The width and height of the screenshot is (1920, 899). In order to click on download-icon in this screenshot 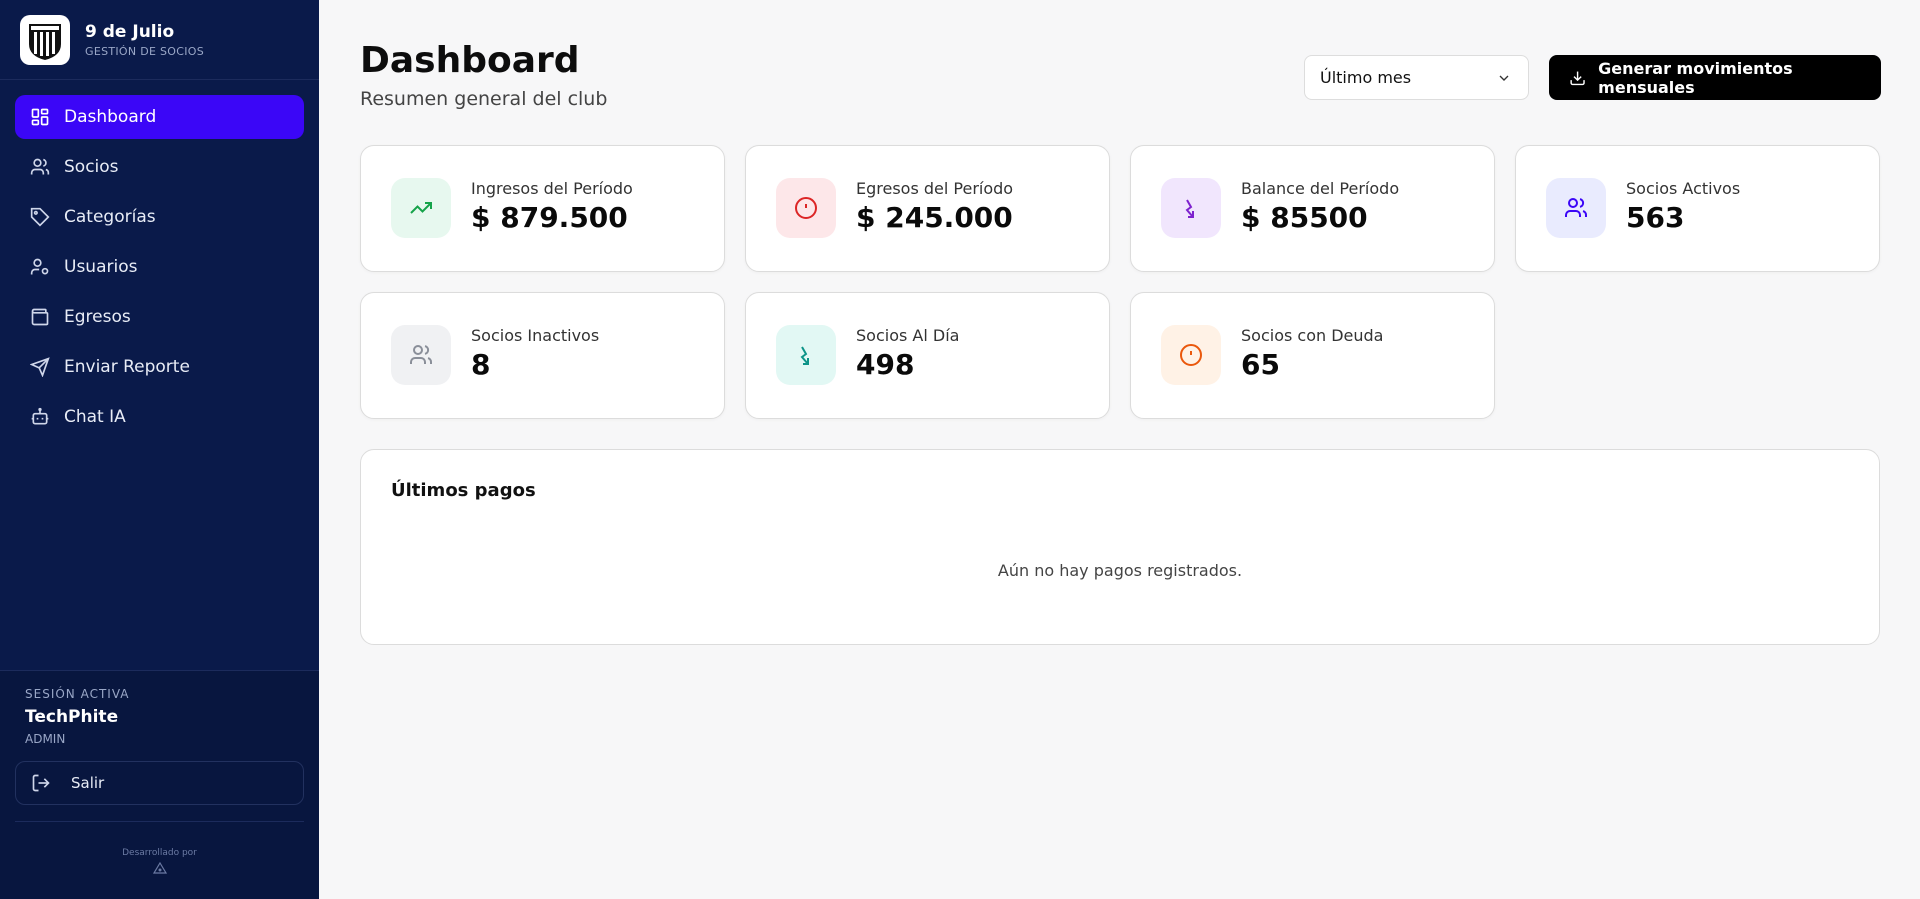, I will do `click(1577, 78)`.